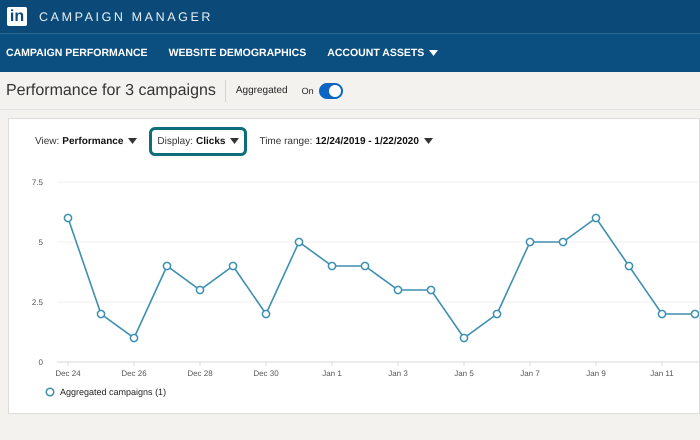 Image resolution: width=700 pixels, height=440 pixels. What do you see at coordinates (126, 17) in the screenshot?
I see `app-title: CAMPAIGN MANAGER` at bounding box center [126, 17].